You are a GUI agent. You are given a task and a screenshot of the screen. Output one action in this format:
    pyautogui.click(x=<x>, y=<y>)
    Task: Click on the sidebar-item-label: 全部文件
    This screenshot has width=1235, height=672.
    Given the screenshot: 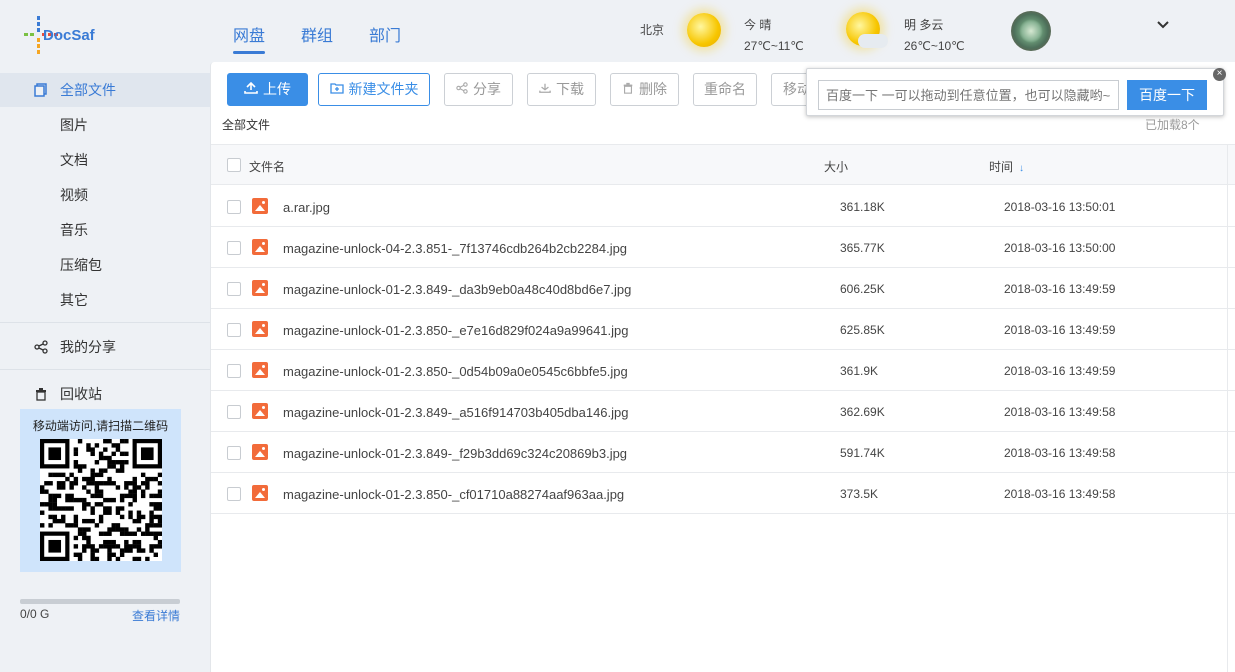 What is the action you would take?
    pyautogui.click(x=88, y=90)
    